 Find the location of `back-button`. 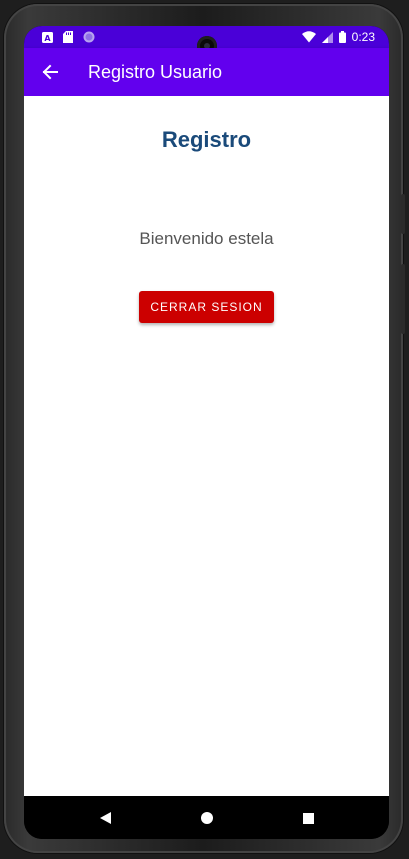

back-button is located at coordinates (50, 72).